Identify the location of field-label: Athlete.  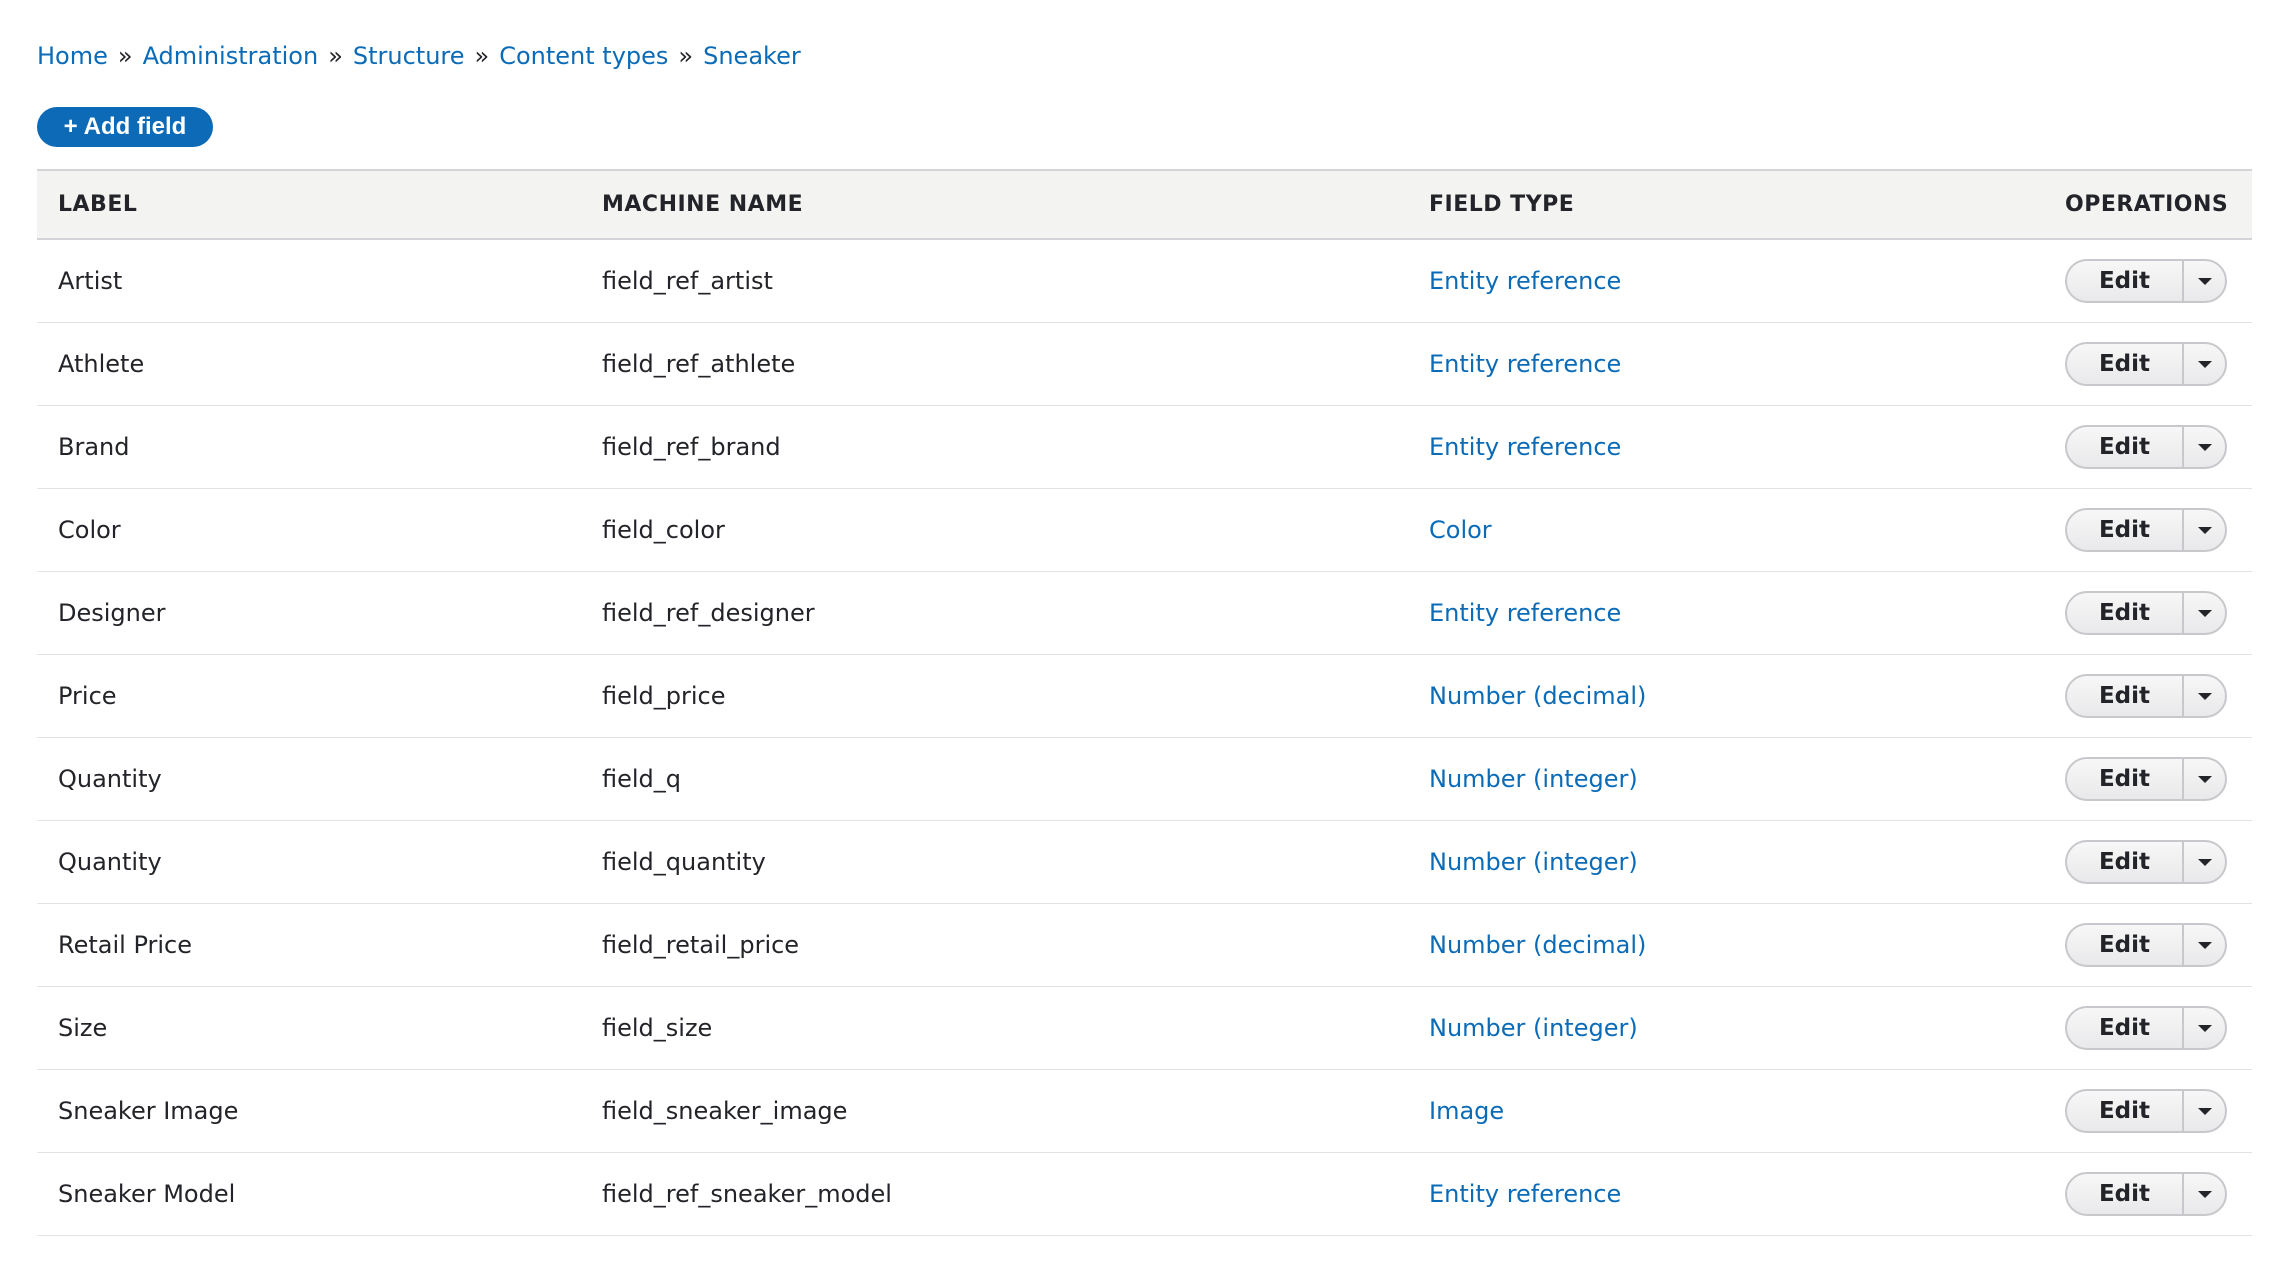
(101, 364).